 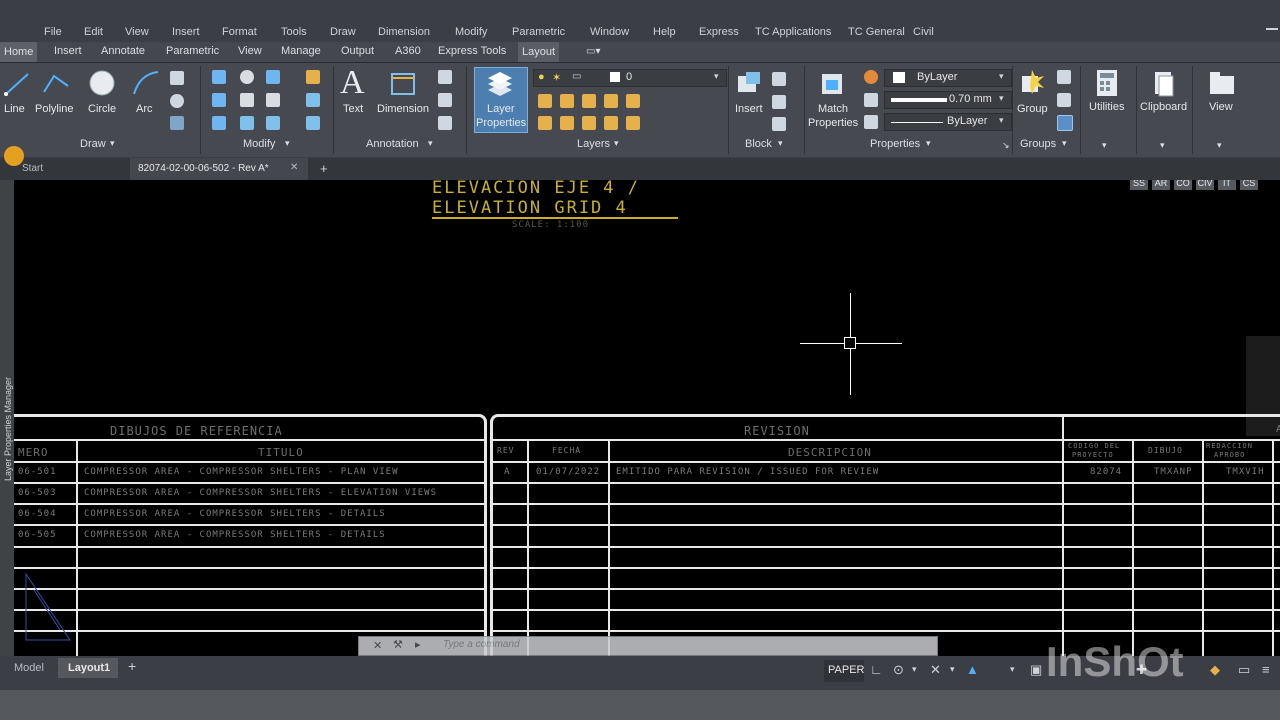 I want to click on color-dropdown: ByLayer ▾, so click(x=948, y=78).